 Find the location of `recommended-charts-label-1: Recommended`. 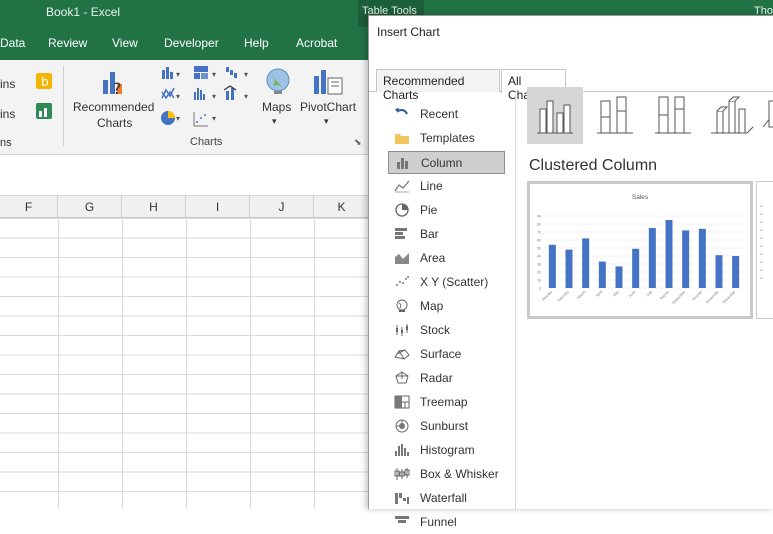

recommended-charts-label-1: Recommended is located at coordinates (114, 107).